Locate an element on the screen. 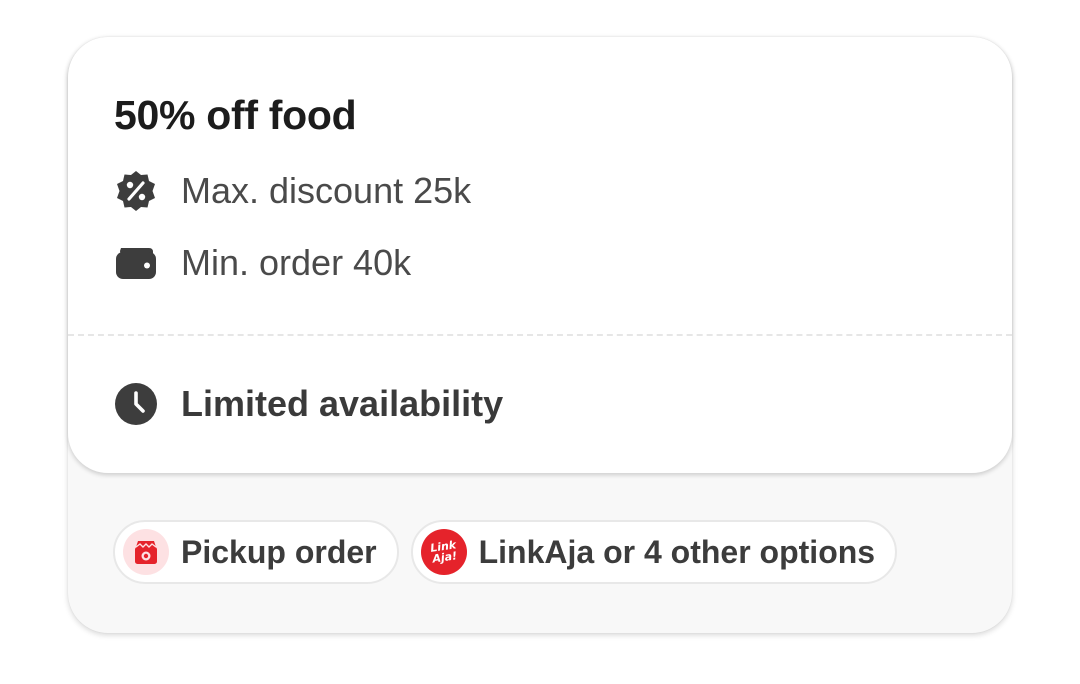 Image resolution: width=1080 pixels, height=684 pixels. dashed-divider is located at coordinates (540, 335).